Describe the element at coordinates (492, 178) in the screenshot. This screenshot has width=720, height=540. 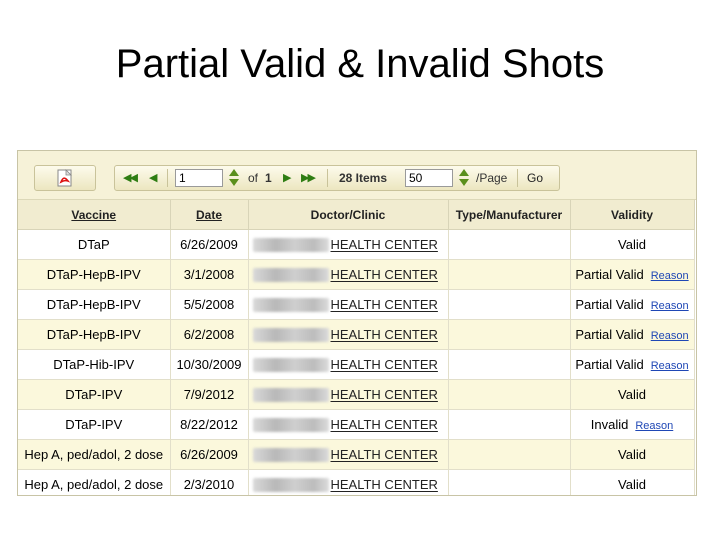
I see `per-page-label: /Page` at that location.